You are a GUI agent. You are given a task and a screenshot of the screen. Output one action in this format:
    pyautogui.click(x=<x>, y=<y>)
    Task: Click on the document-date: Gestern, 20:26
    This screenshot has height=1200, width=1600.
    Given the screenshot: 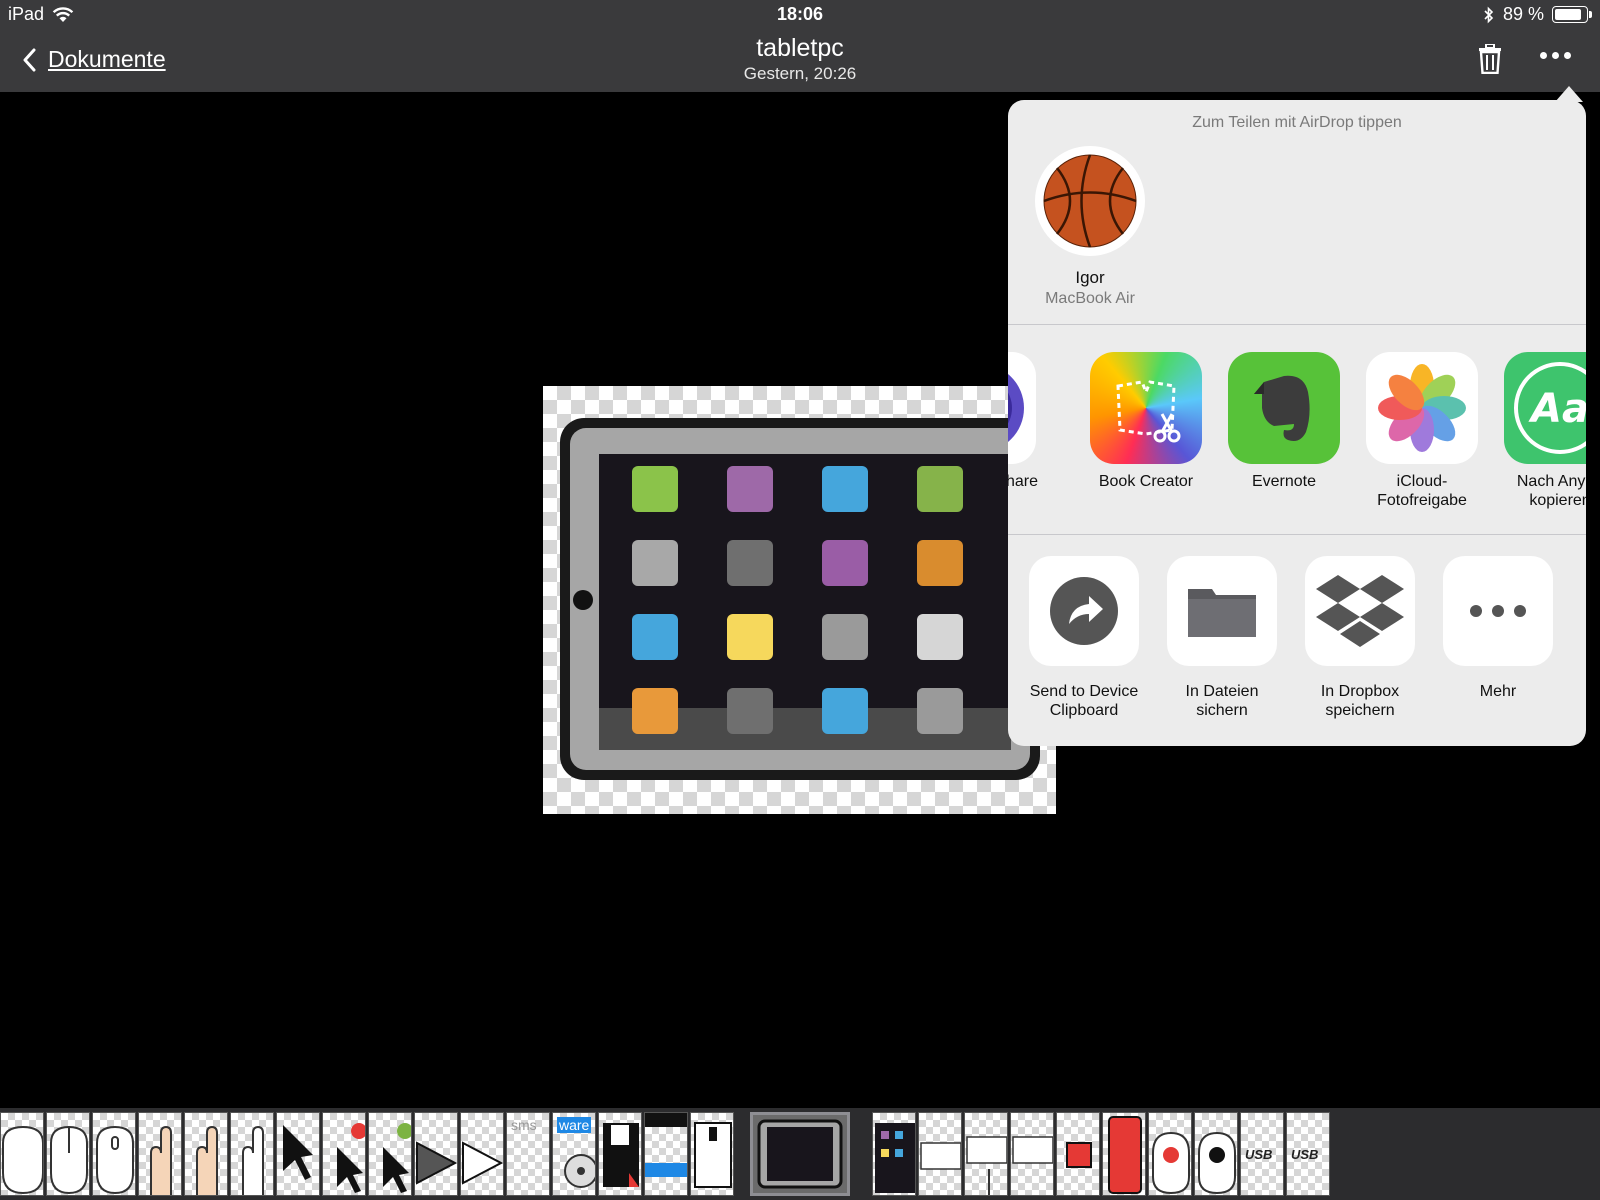 What is the action you would take?
    pyautogui.click(x=800, y=73)
    